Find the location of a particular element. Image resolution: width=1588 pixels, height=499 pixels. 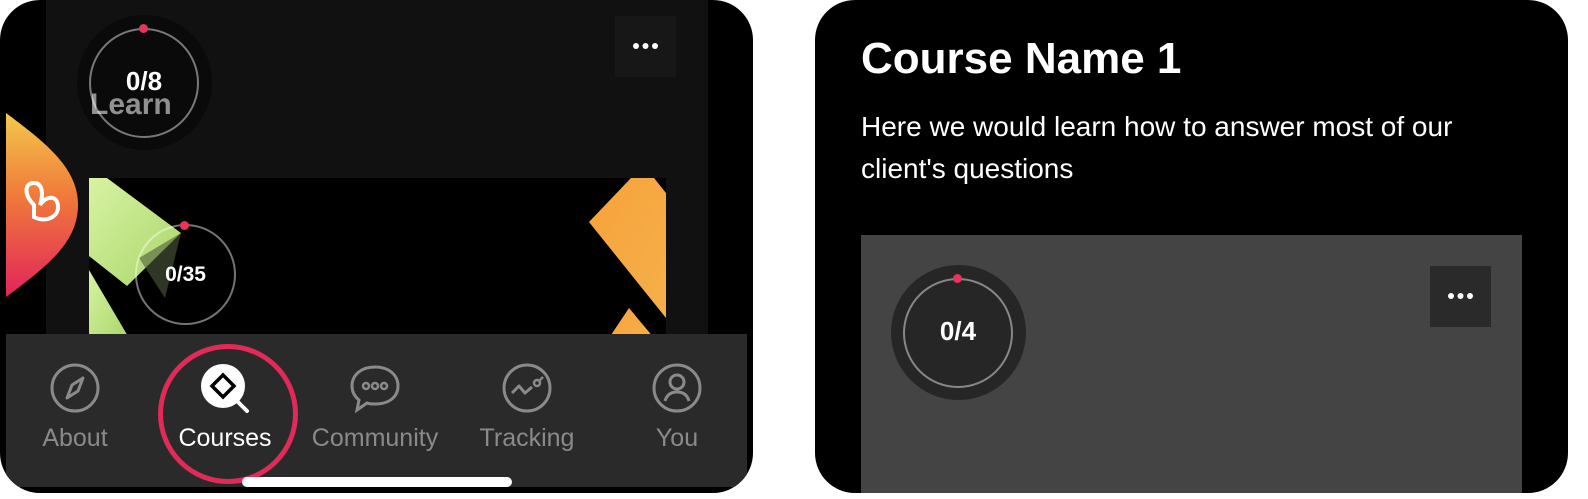

user-icon is located at coordinates (677, 388).